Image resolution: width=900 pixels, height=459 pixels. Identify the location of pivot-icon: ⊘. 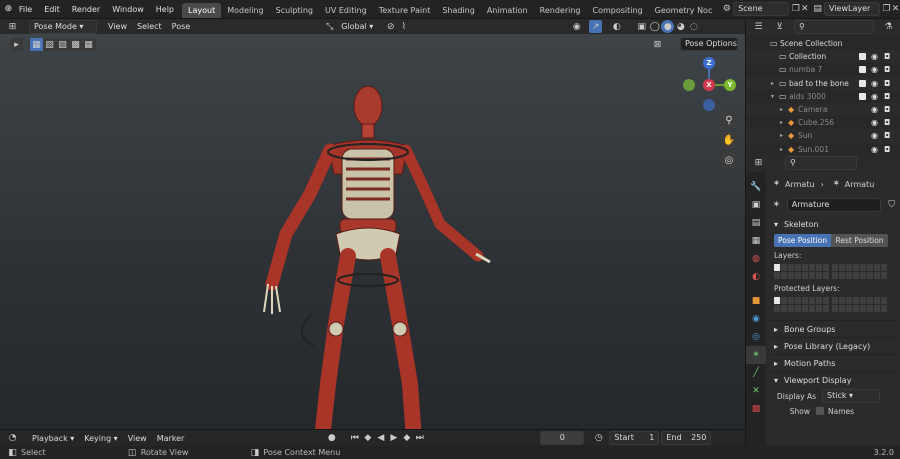
(390, 26).